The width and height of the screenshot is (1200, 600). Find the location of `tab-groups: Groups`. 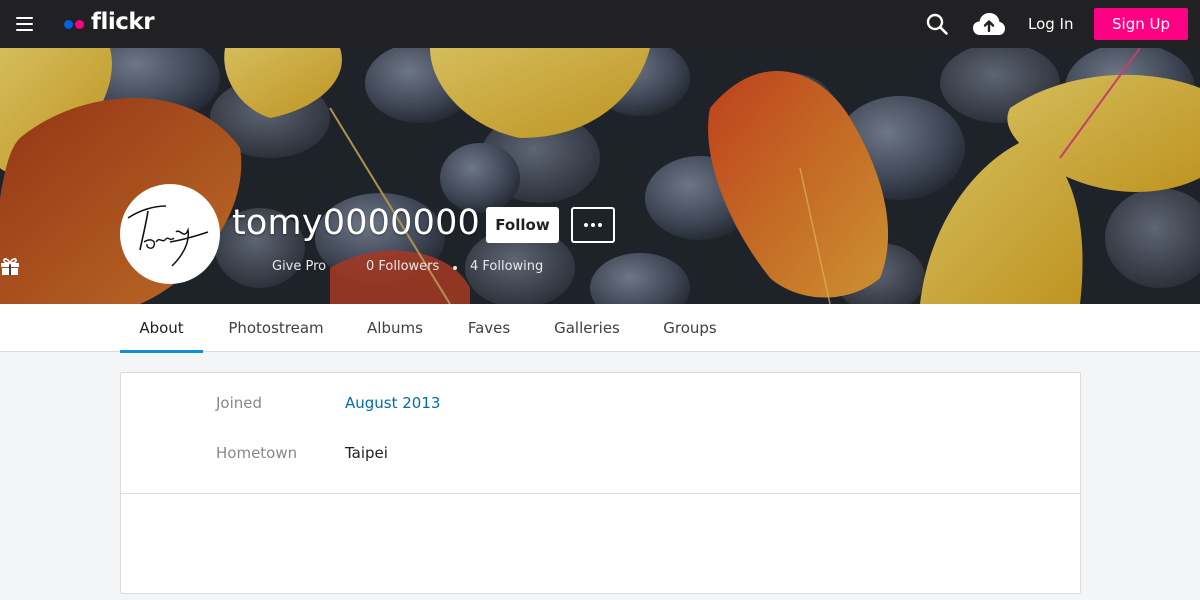

tab-groups: Groups is located at coordinates (690, 328).